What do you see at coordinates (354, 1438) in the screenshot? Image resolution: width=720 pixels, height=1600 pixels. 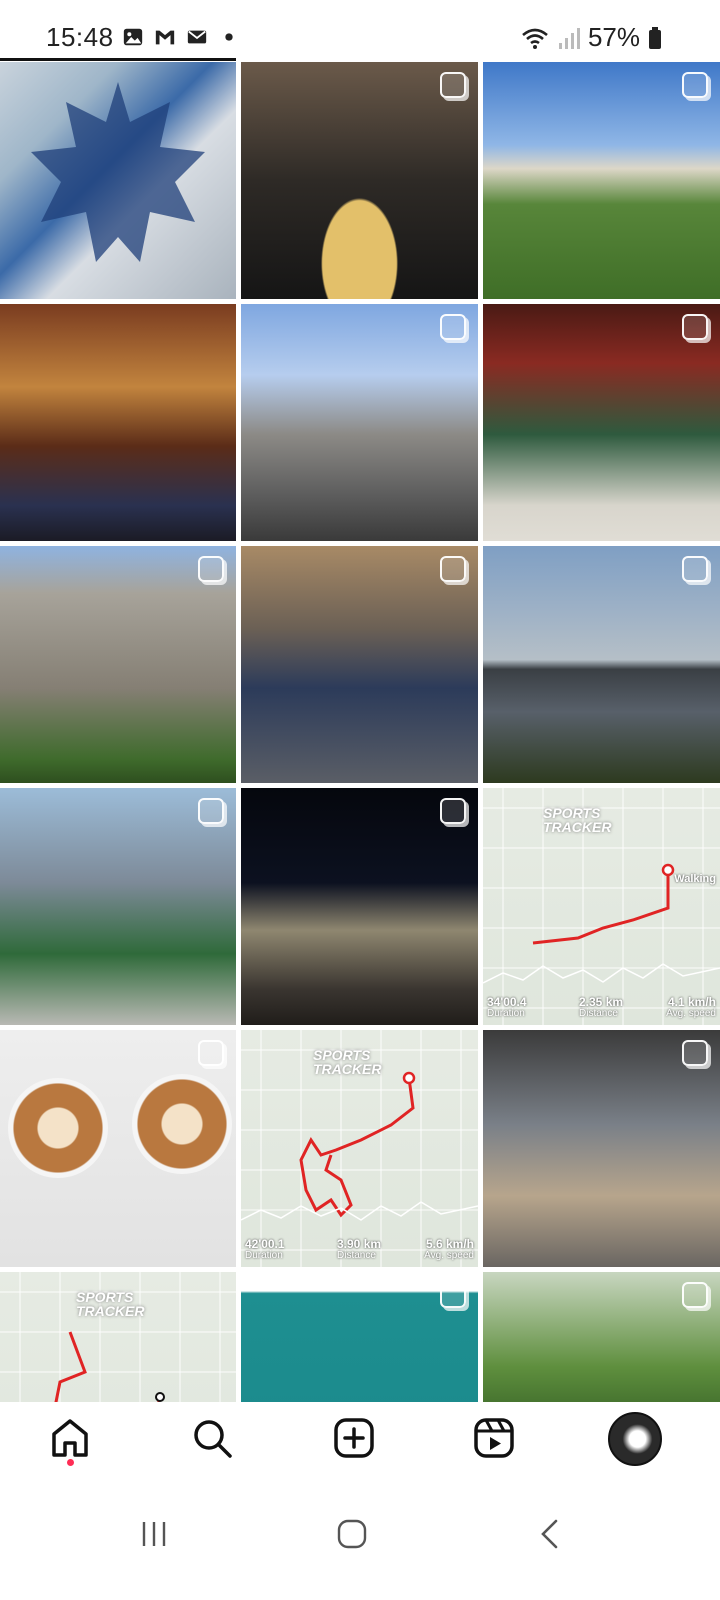 I see `create-icon` at bounding box center [354, 1438].